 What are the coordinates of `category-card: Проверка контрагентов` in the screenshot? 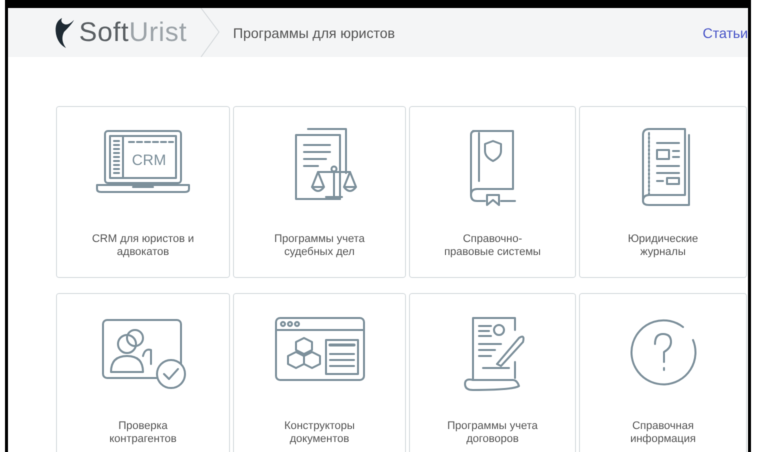 It's located at (143, 372).